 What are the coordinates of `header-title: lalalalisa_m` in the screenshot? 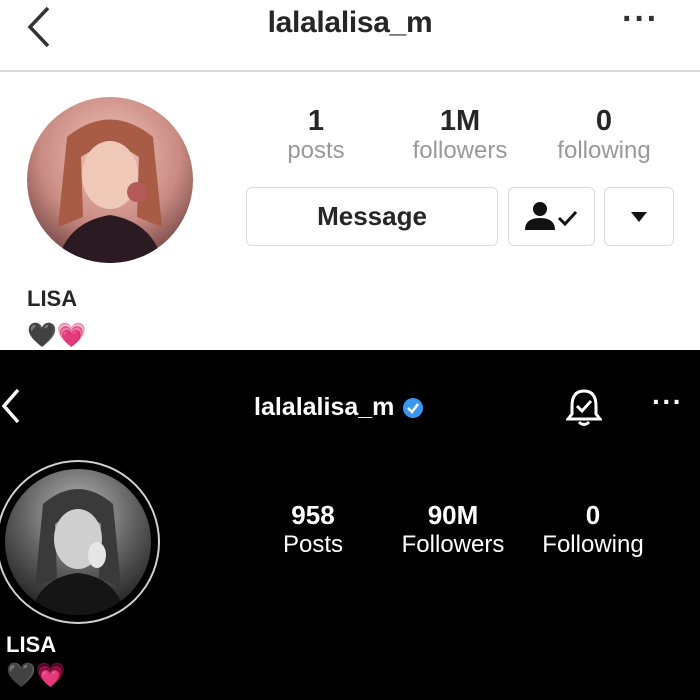 It's located at (339, 407).